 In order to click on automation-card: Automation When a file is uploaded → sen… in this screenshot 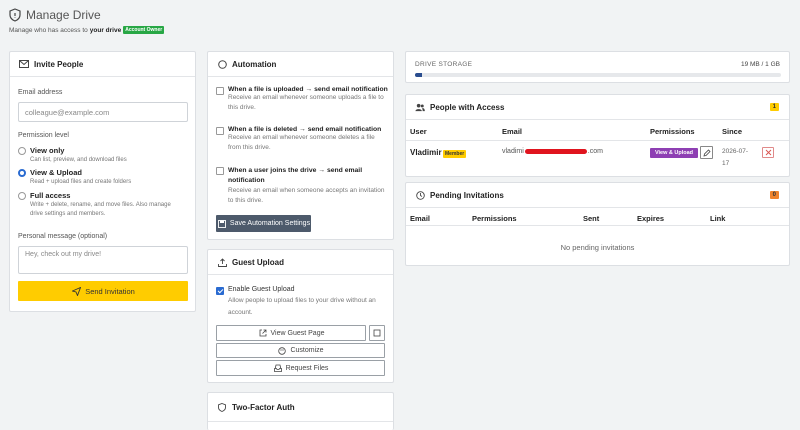, I will do `click(300, 145)`.